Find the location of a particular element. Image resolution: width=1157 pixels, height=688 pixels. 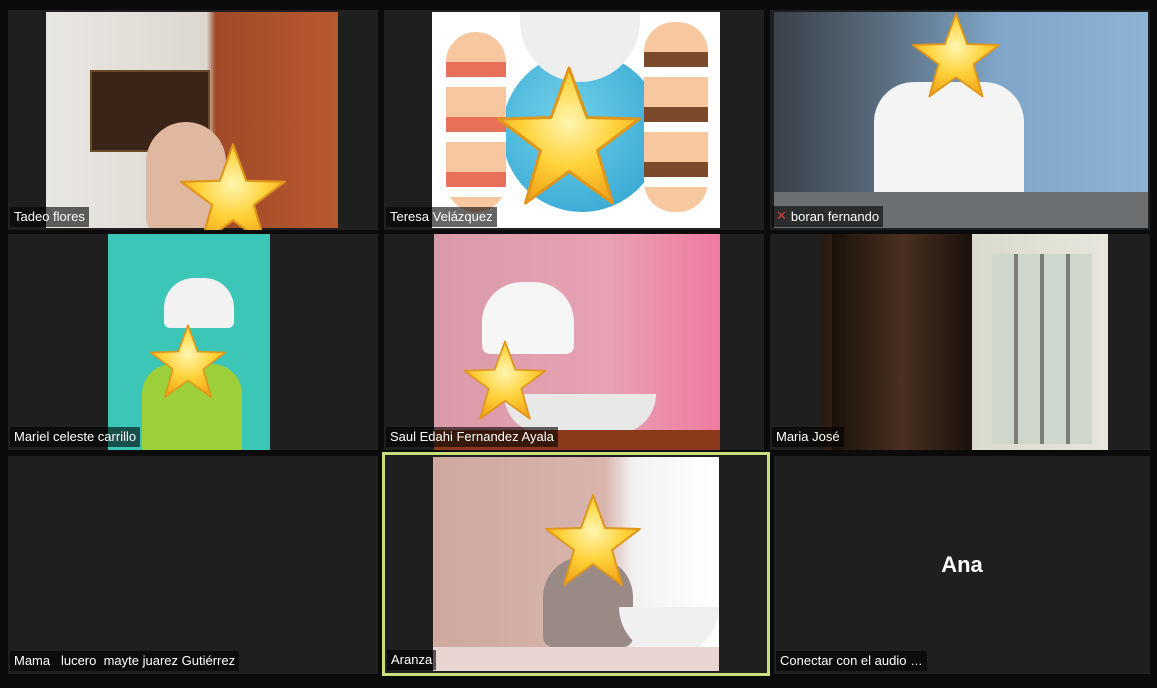

participant-name: Saul Edahi Fernandez Ayala is located at coordinates (472, 436).